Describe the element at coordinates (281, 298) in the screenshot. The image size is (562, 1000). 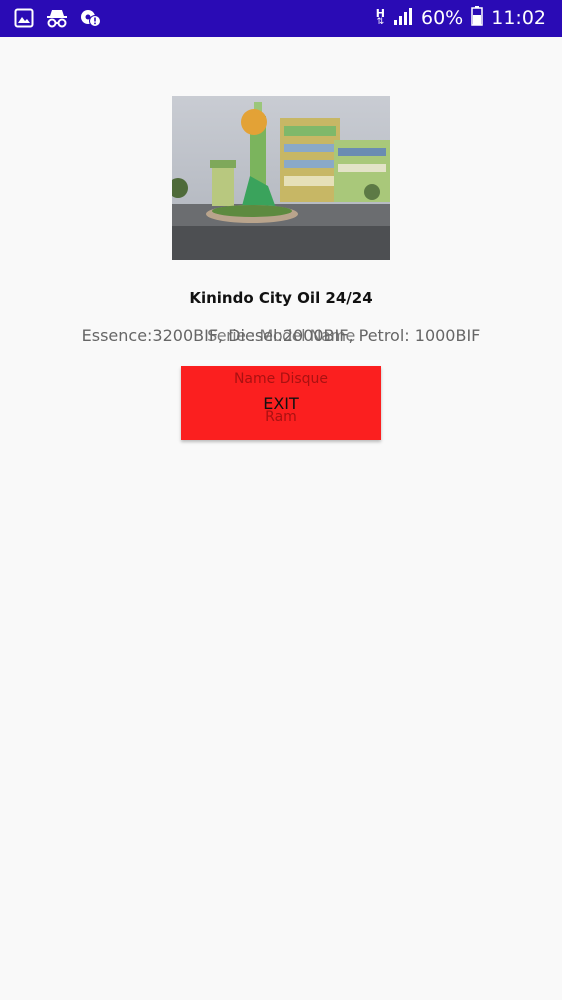
I see `station-name: Kinindo City Oil 24/24` at that location.